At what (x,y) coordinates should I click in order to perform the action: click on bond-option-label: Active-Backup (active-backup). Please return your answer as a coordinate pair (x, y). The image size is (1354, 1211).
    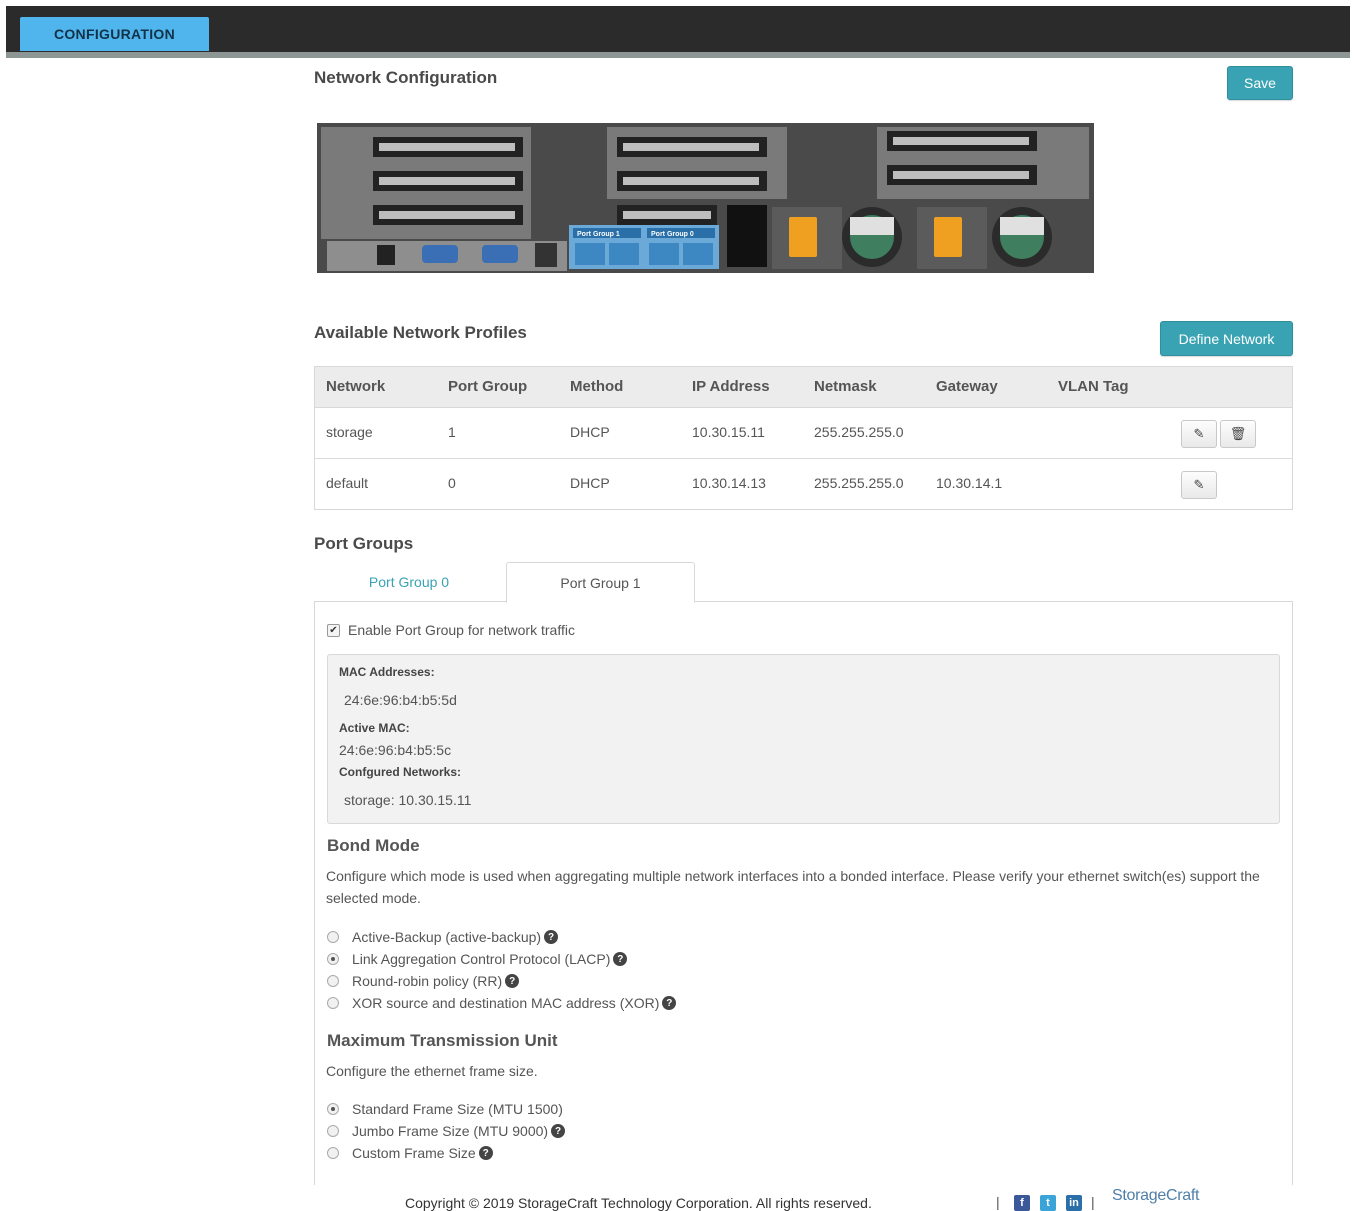
    Looking at the image, I should click on (447, 937).